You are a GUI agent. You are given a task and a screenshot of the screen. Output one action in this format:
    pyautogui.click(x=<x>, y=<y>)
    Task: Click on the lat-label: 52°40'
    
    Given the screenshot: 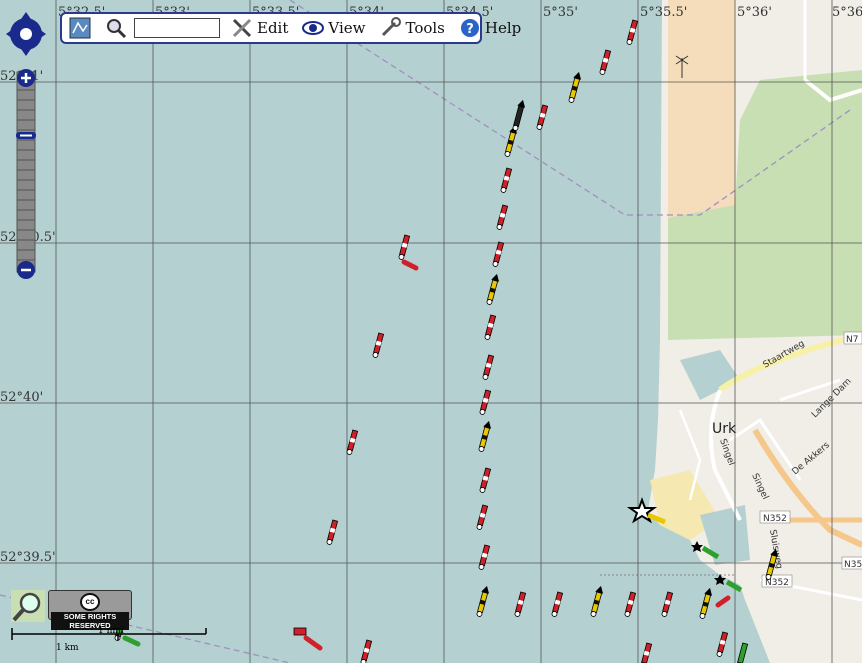 What is the action you would take?
    pyautogui.click(x=21, y=397)
    